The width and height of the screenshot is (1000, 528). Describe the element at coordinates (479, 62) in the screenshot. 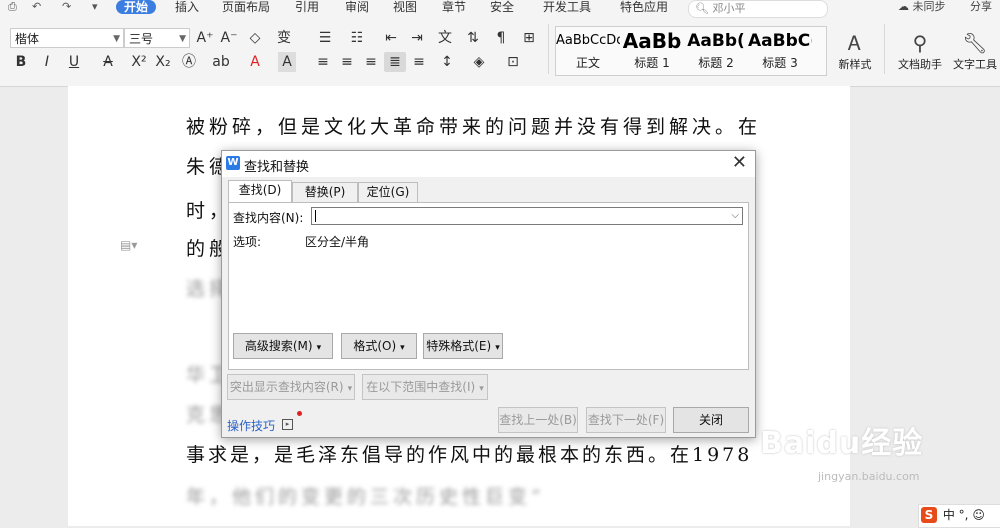

I see `paragraph-shading-icon: ◈` at that location.